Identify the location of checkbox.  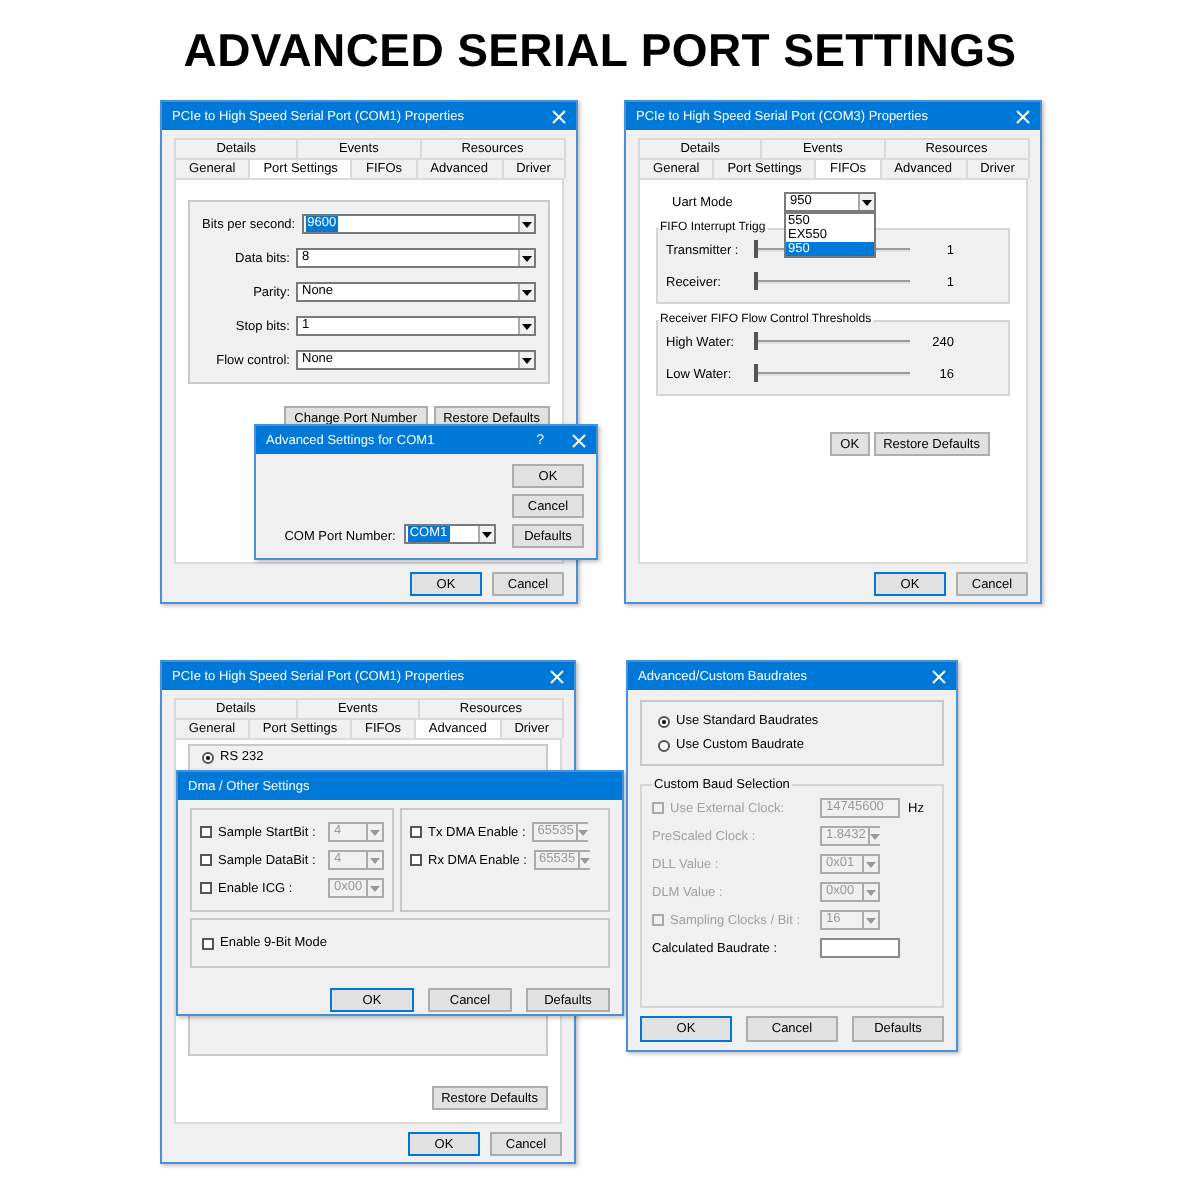
(208, 943).